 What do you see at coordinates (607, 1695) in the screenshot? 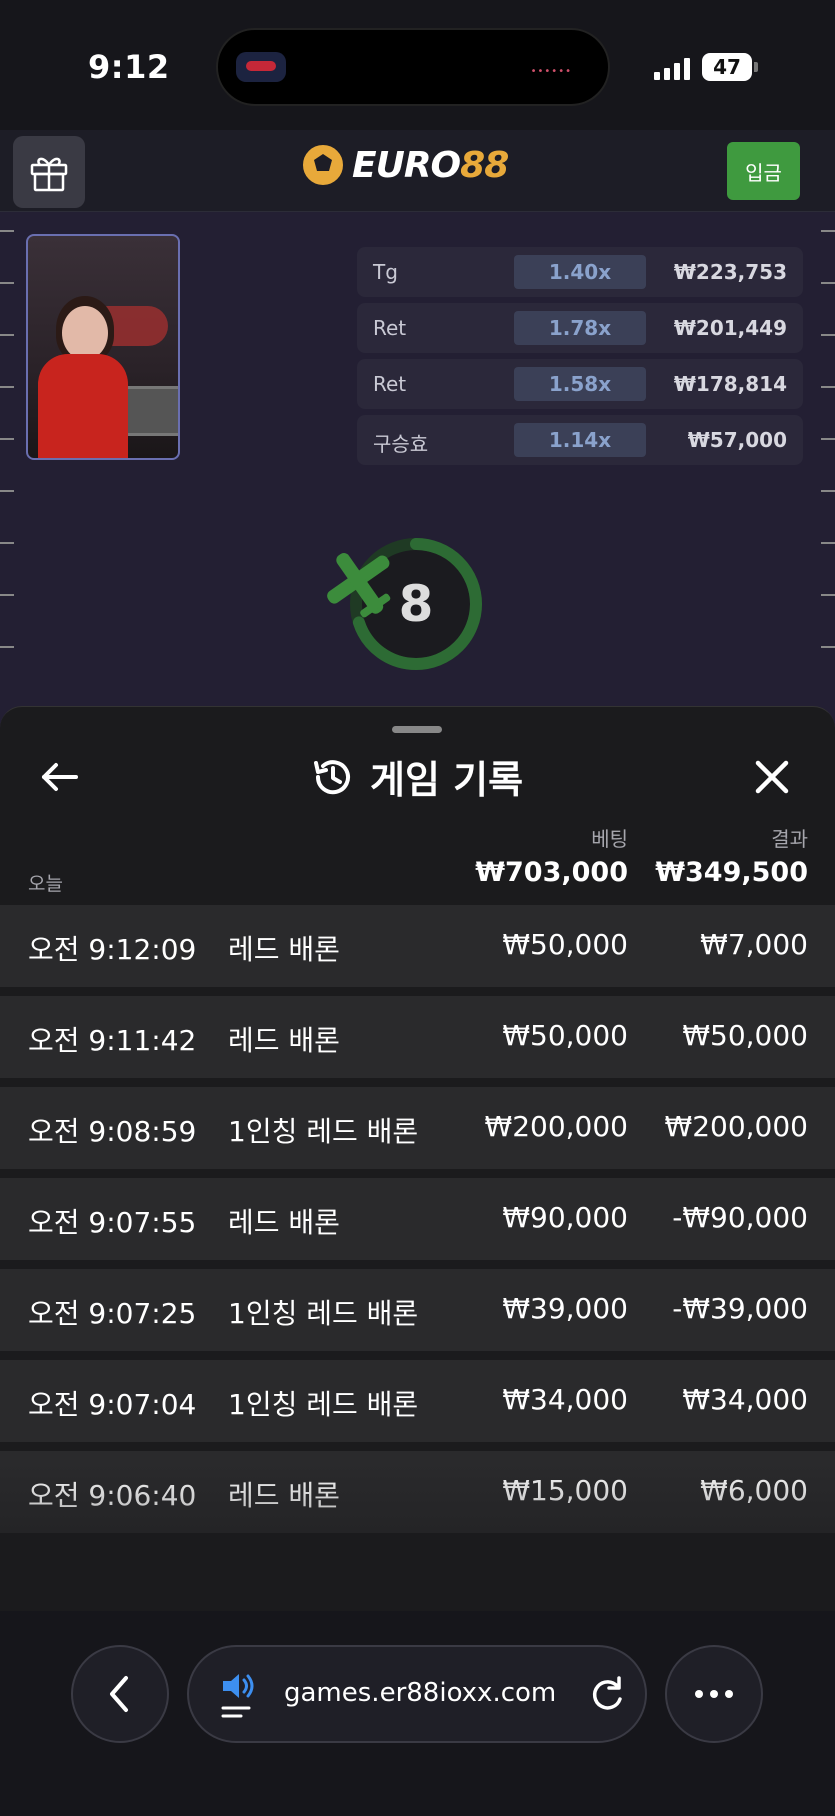
I see `reload-icon` at bounding box center [607, 1695].